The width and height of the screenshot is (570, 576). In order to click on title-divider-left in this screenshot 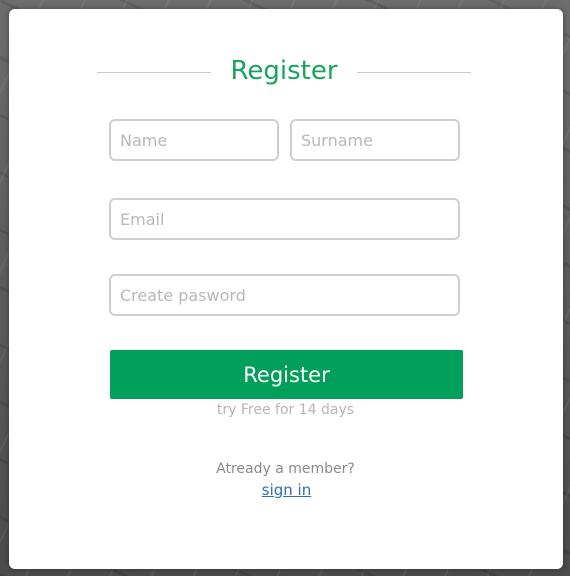, I will do `click(154, 72)`.